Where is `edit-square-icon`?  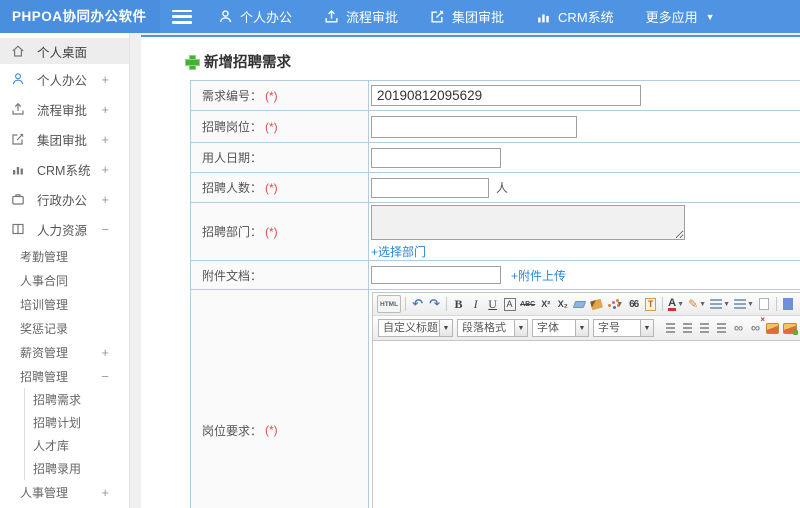
edit-square-icon is located at coordinates (441, 16).